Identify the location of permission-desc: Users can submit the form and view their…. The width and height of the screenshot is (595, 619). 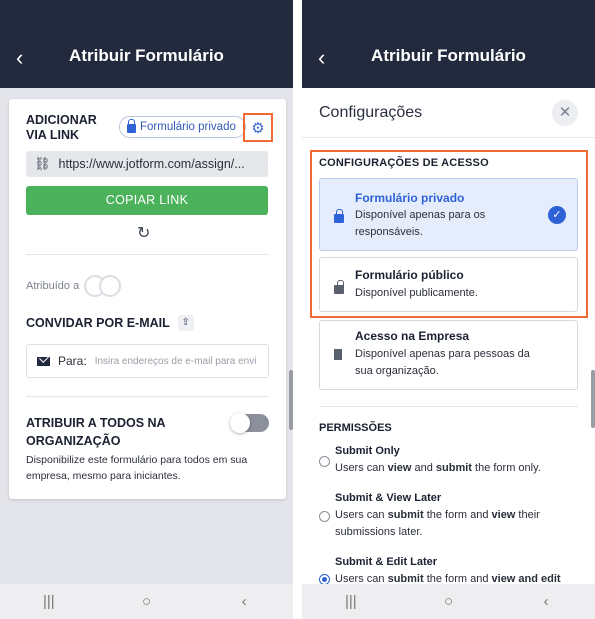
(437, 523).